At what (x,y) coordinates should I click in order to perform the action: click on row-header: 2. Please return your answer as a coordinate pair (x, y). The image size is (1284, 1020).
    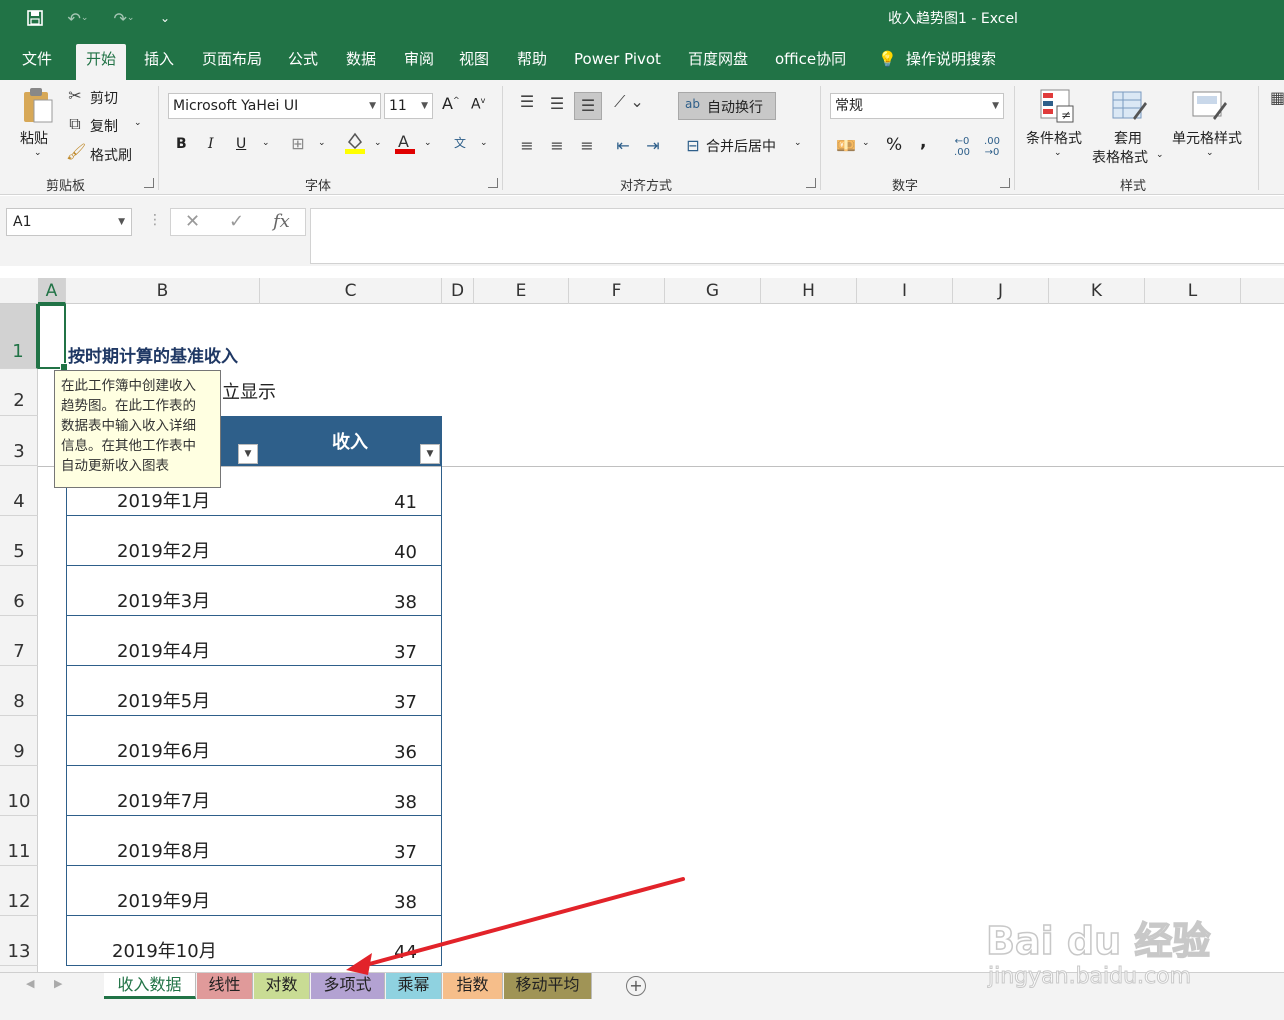
    Looking at the image, I should click on (19, 392).